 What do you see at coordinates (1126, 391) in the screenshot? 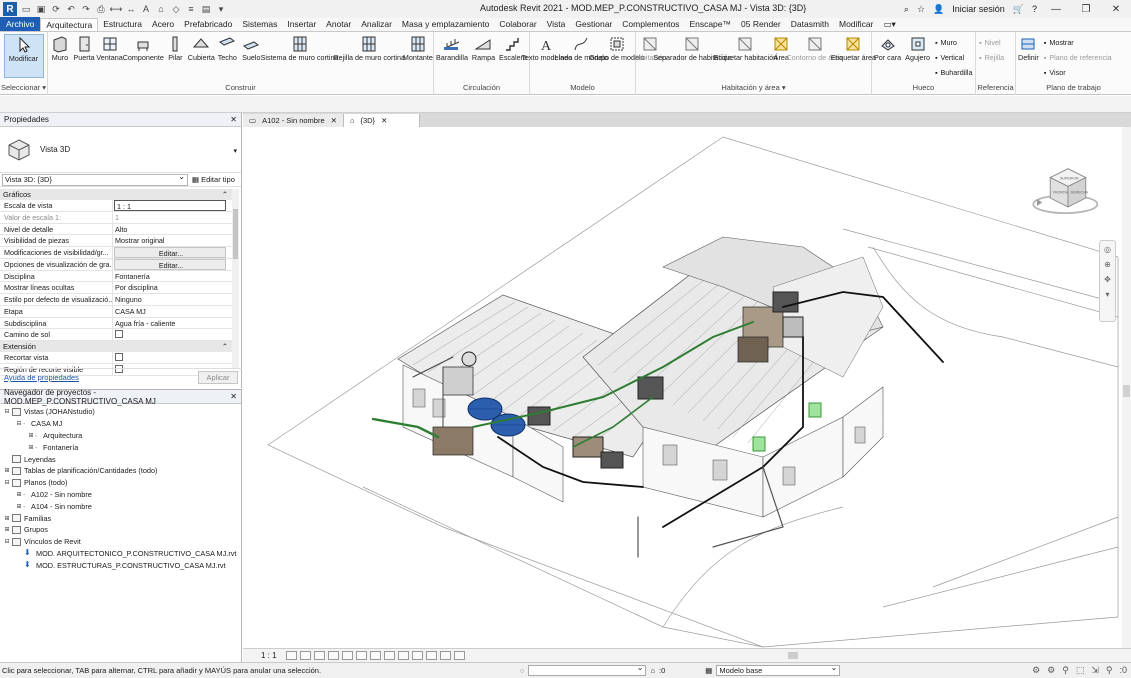
I see `view-scroll-thumb` at bounding box center [1126, 391].